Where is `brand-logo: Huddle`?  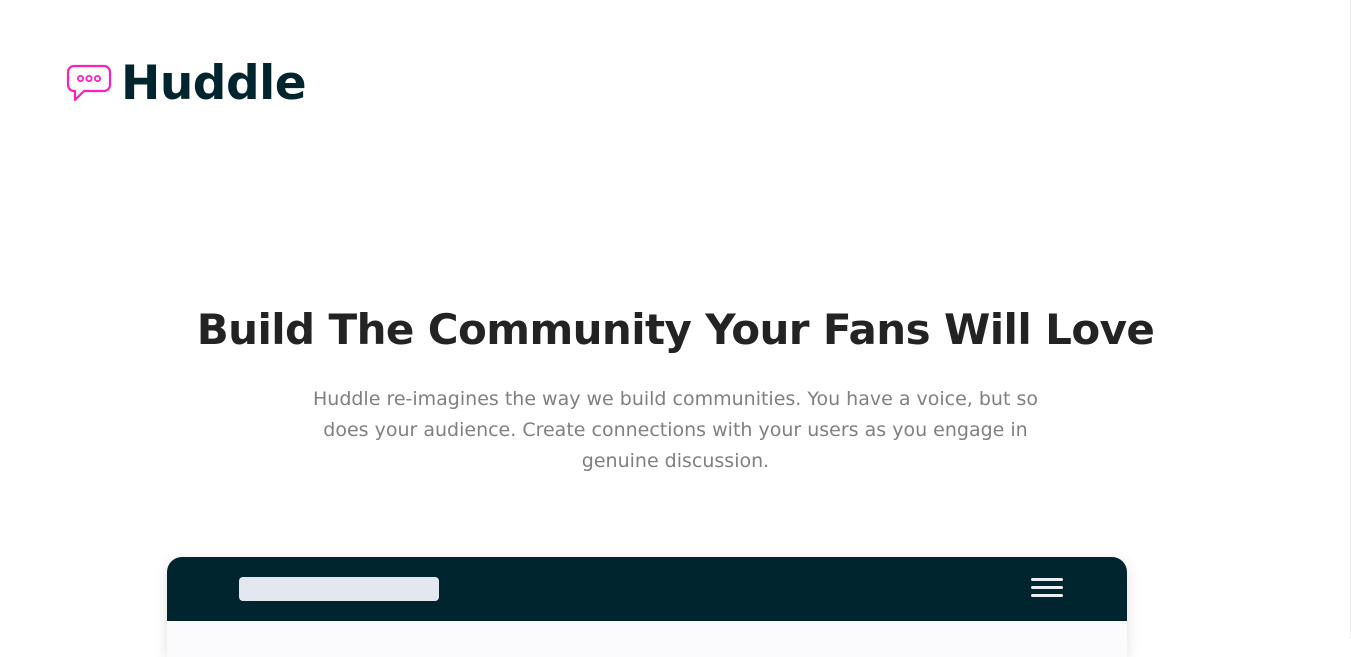 brand-logo: Huddle is located at coordinates (186, 83).